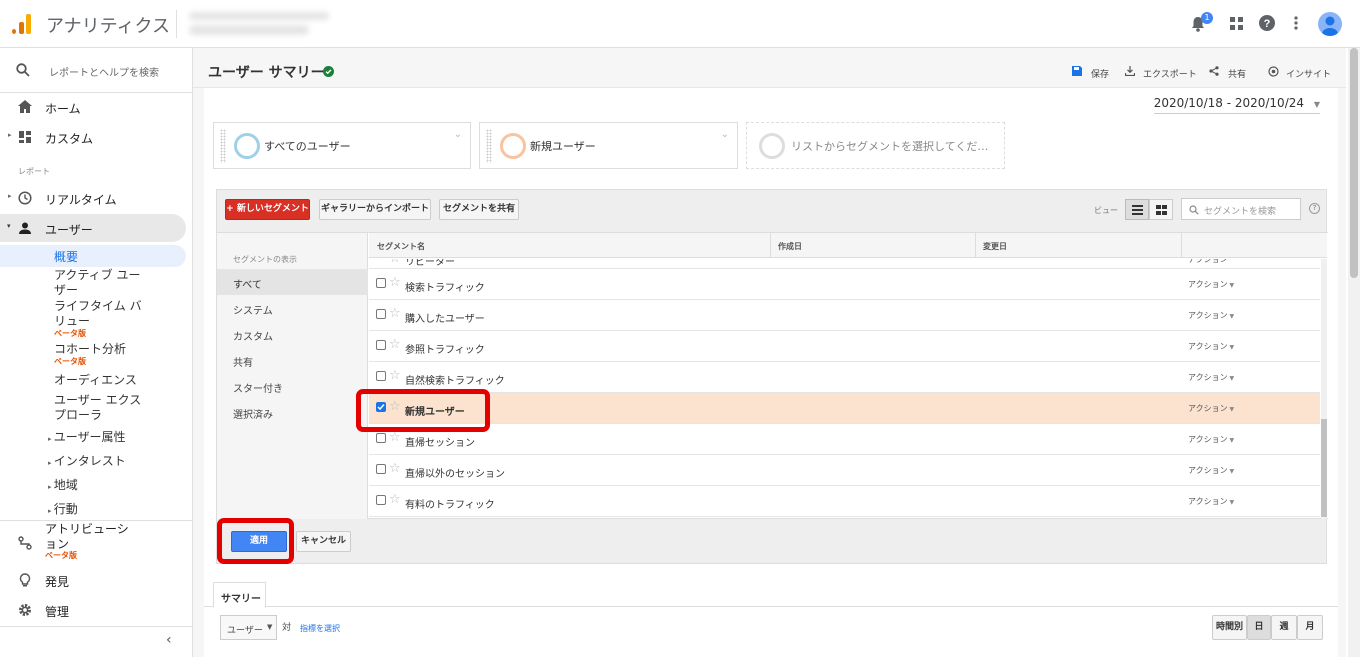 This screenshot has height=657, width=1360. I want to click on save-button: 保存, so click(1092, 73).